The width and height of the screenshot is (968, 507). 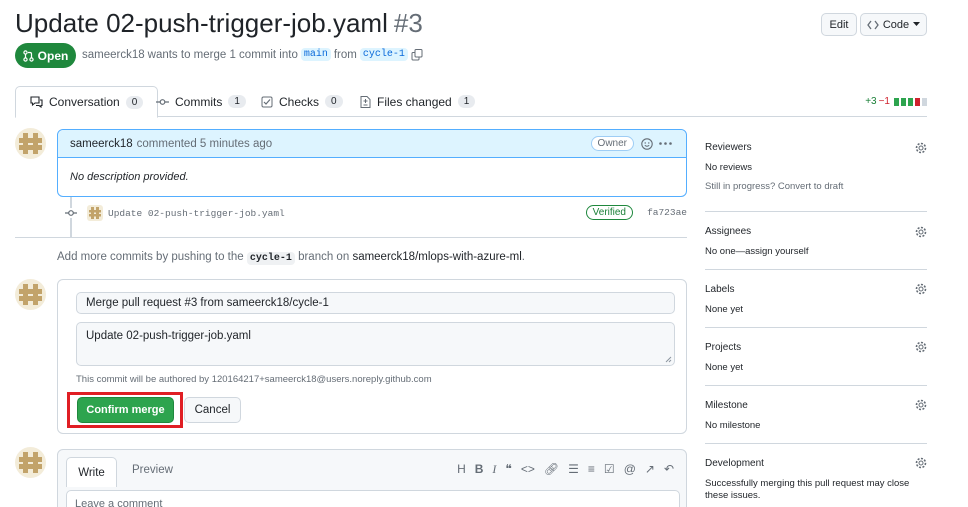 What do you see at coordinates (408, 23) in the screenshot?
I see `pr-number: #3` at bounding box center [408, 23].